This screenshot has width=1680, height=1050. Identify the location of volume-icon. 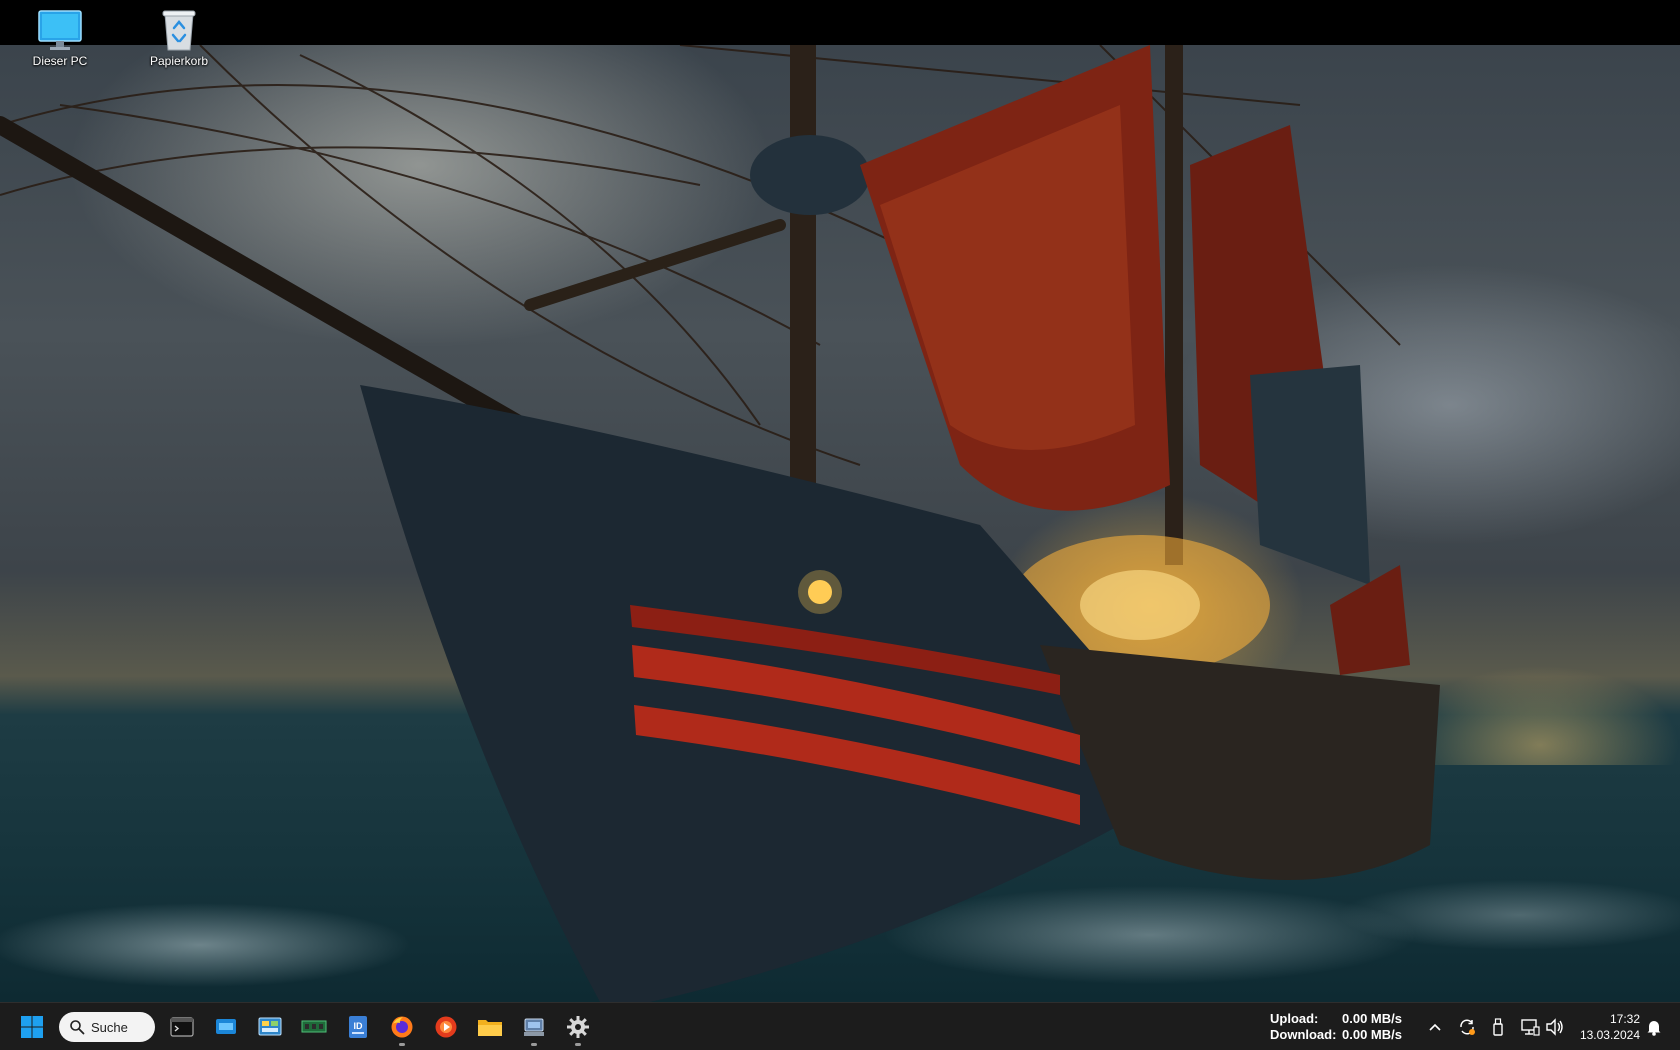
(1554, 1027).